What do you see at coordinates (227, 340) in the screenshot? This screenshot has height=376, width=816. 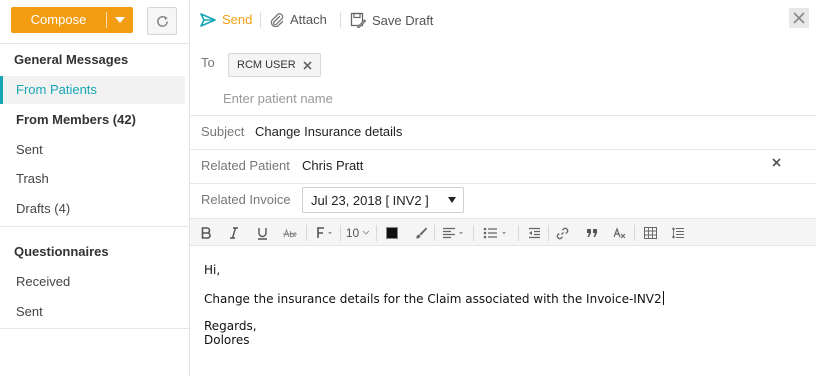 I see `body-line-signature: Dolores` at bounding box center [227, 340].